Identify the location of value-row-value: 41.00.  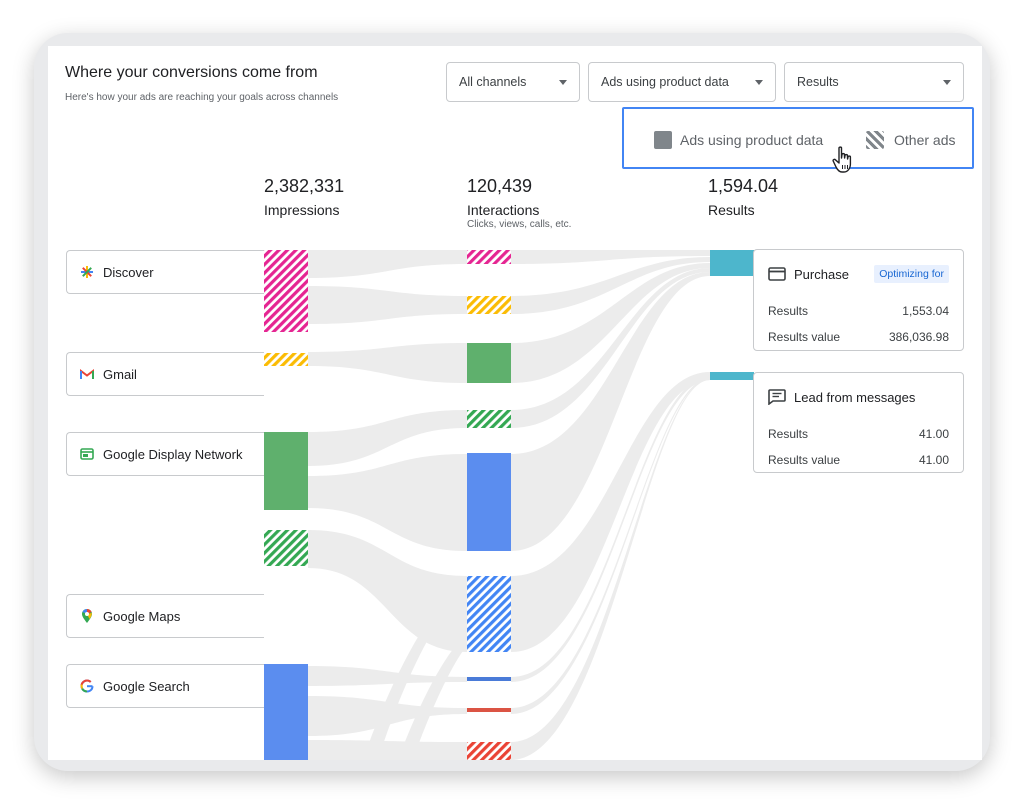
(933, 460).